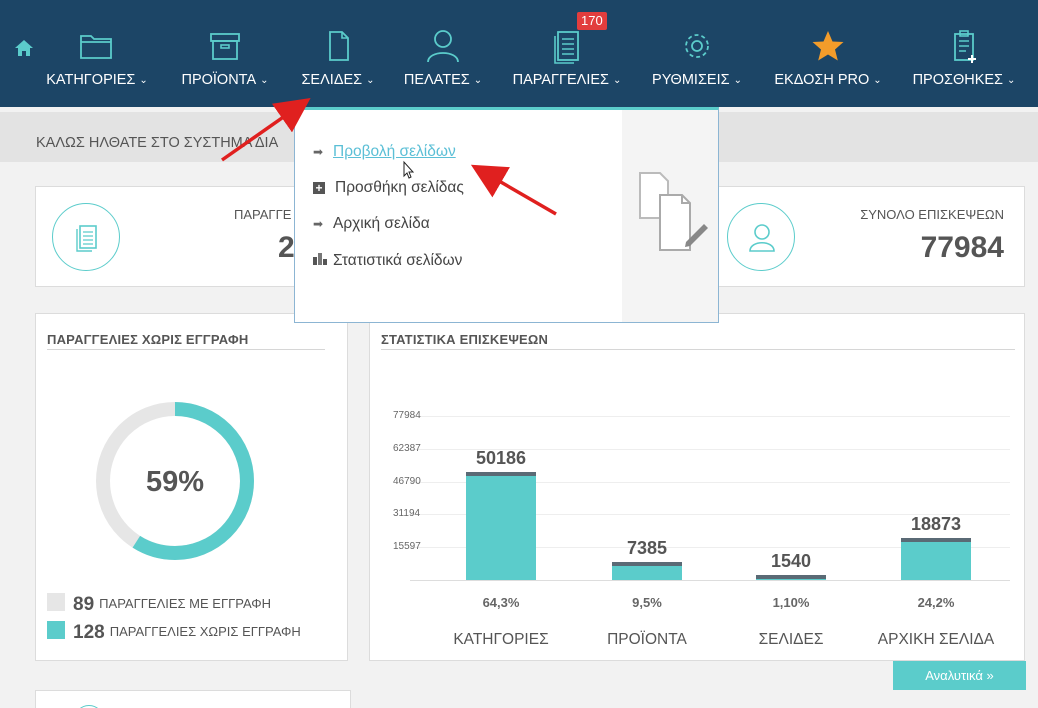 The image size is (1038, 708). Describe the element at coordinates (409, 169) in the screenshot. I see `hand-cursor-icon` at that location.